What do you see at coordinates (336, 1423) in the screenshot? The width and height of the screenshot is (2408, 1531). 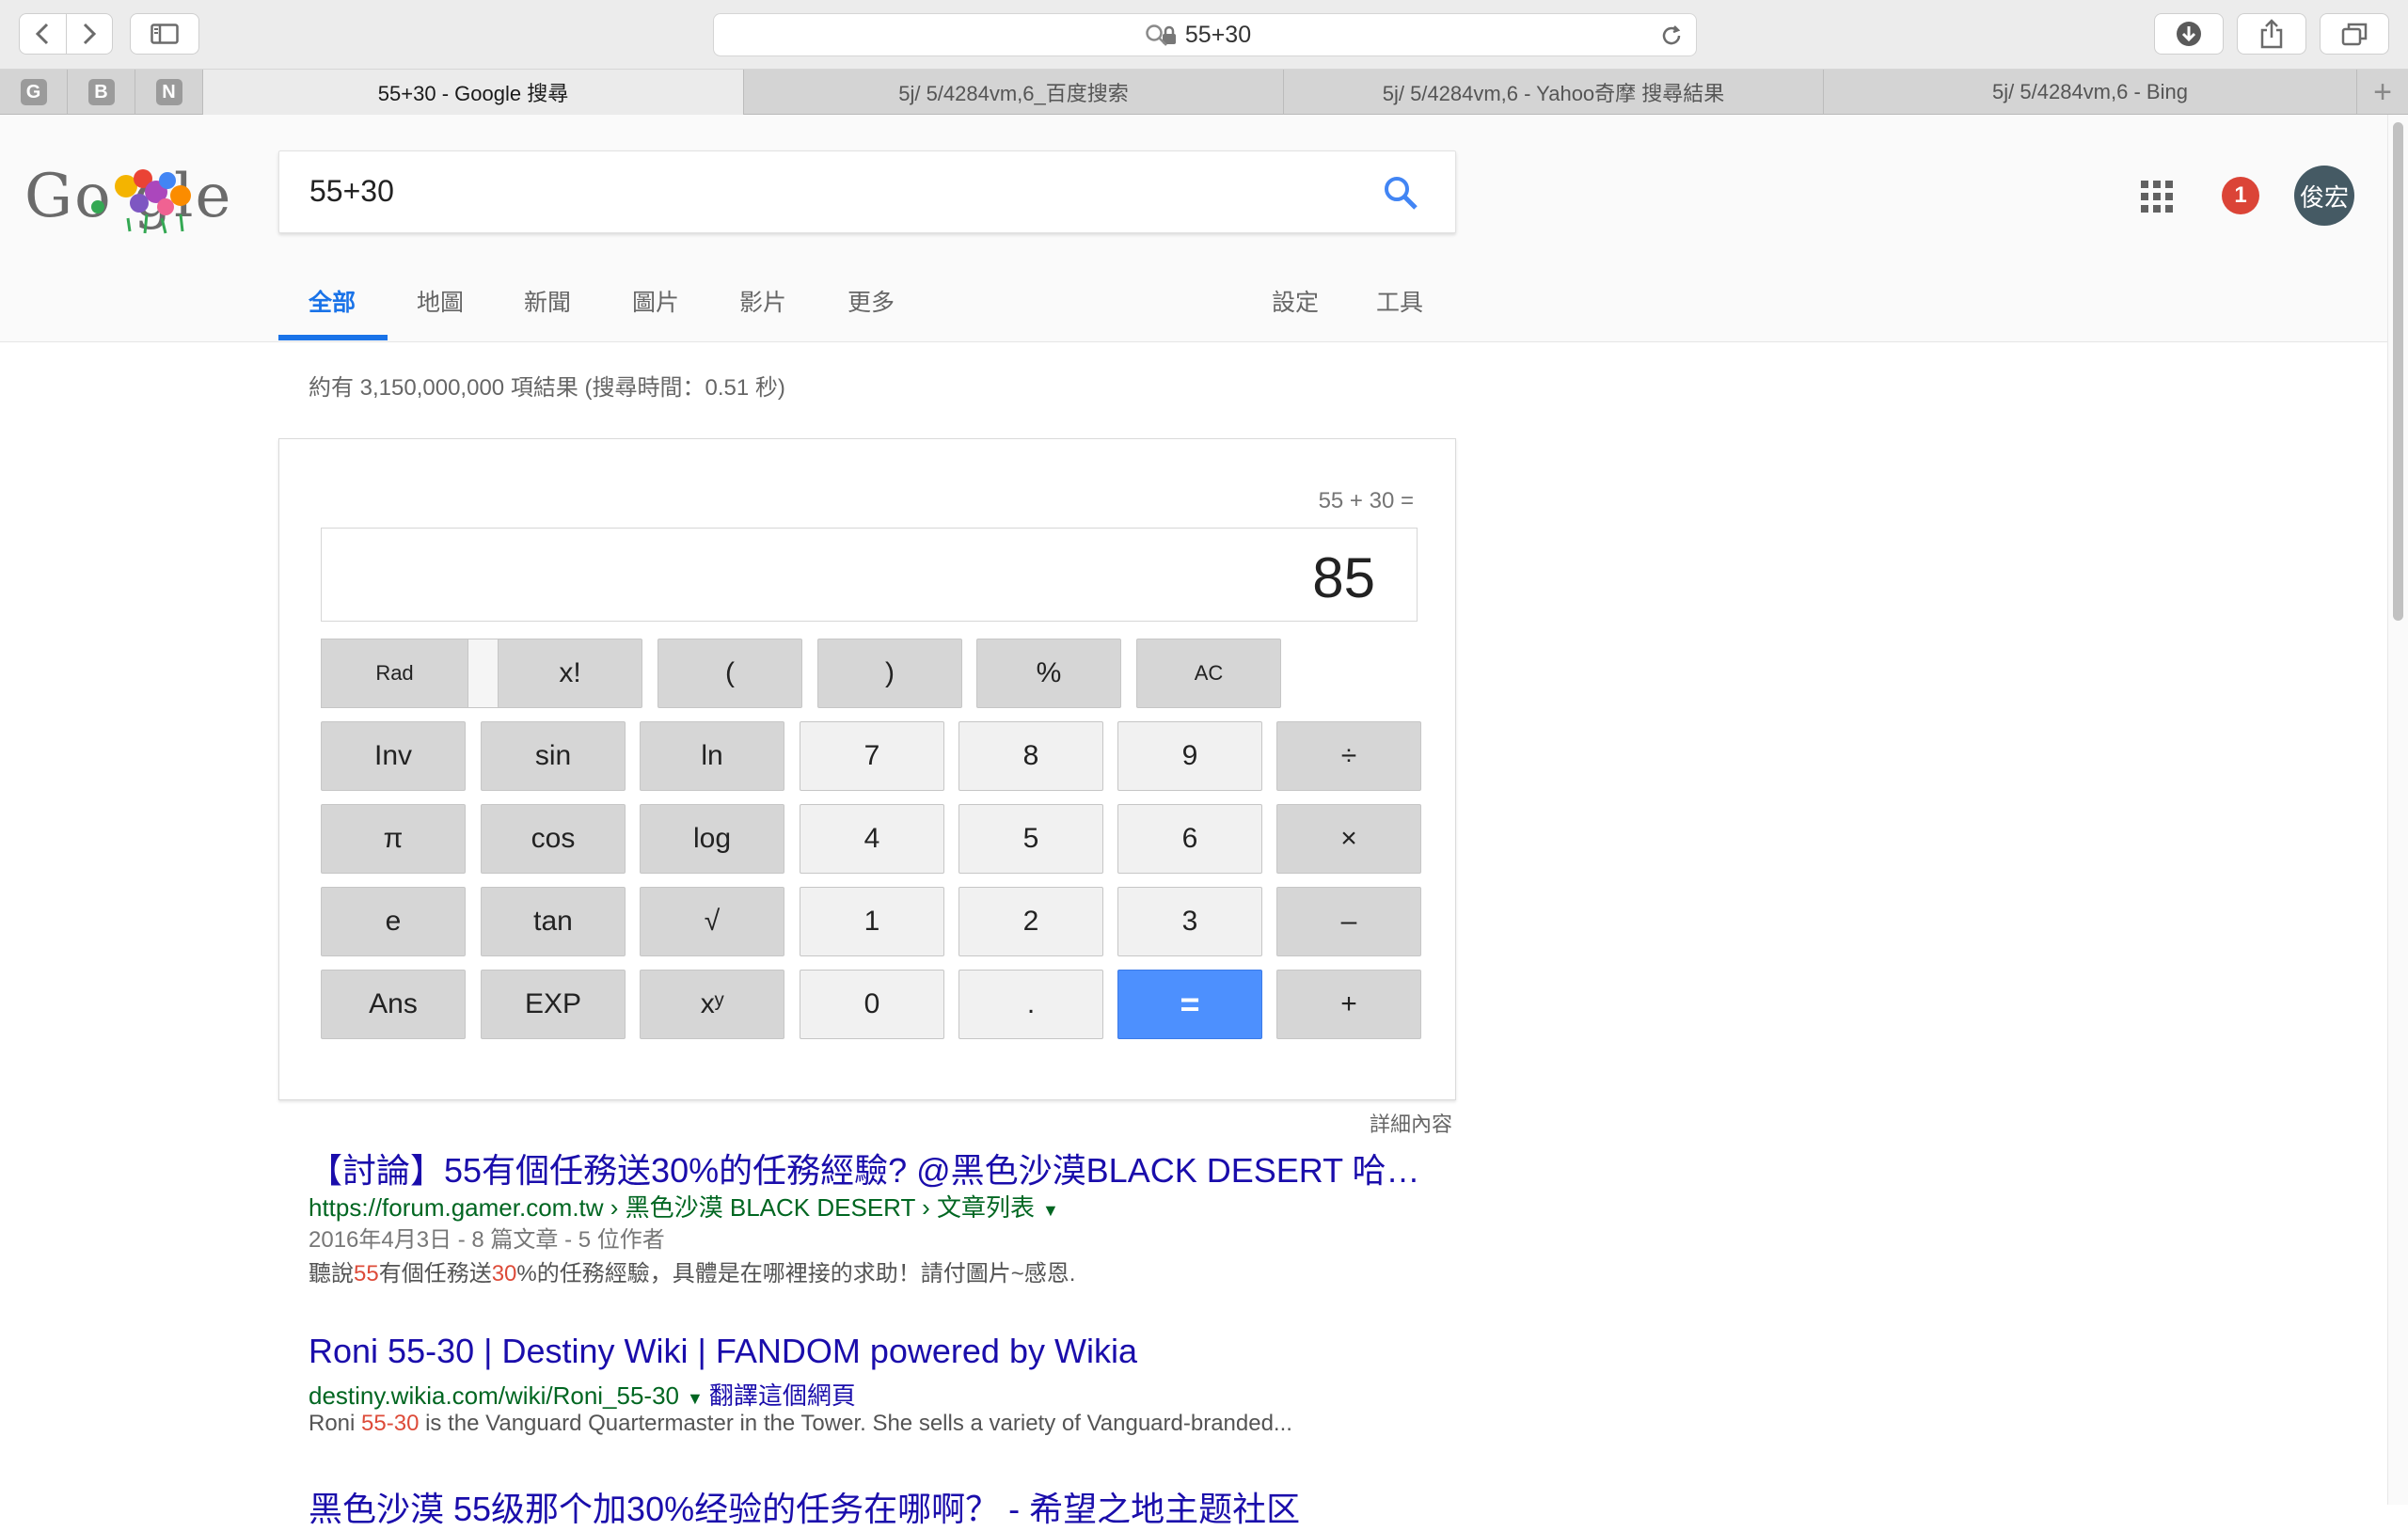 I see `snippet-text: Roni` at bounding box center [336, 1423].